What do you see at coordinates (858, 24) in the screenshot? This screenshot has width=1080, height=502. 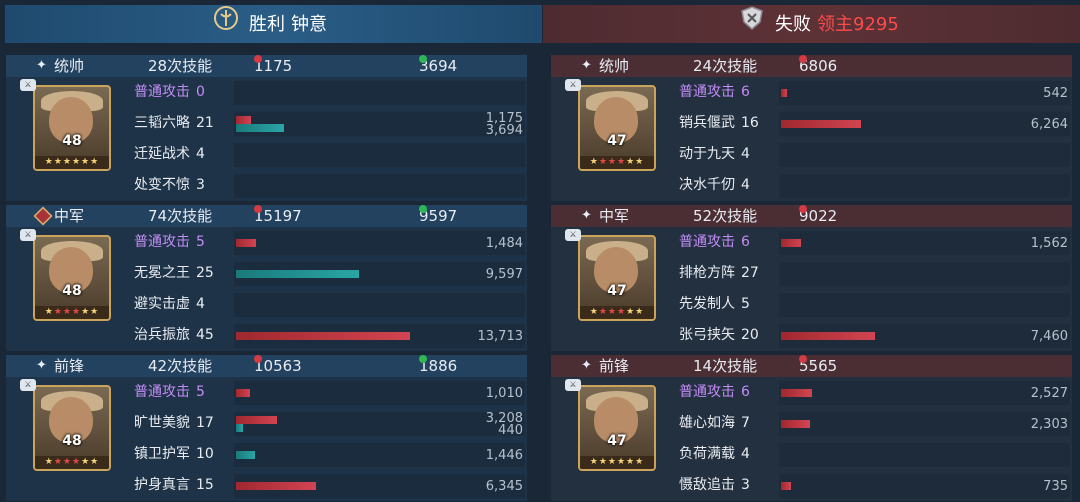 I see `loser-name: 领主9295` at bounding box center [858, 24].